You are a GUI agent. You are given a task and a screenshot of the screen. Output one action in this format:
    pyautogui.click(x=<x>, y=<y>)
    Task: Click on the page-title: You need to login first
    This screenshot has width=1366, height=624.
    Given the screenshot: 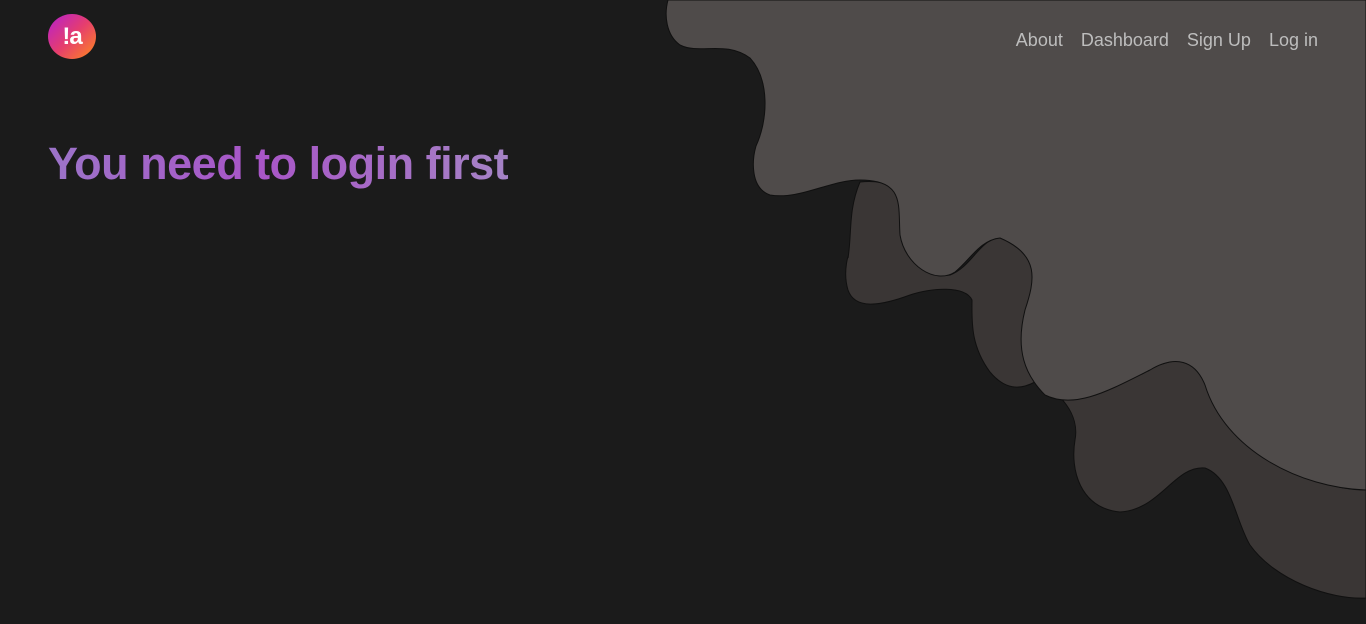 What is the action you would take?
    pyautogui.click(x=278, y=164)
    